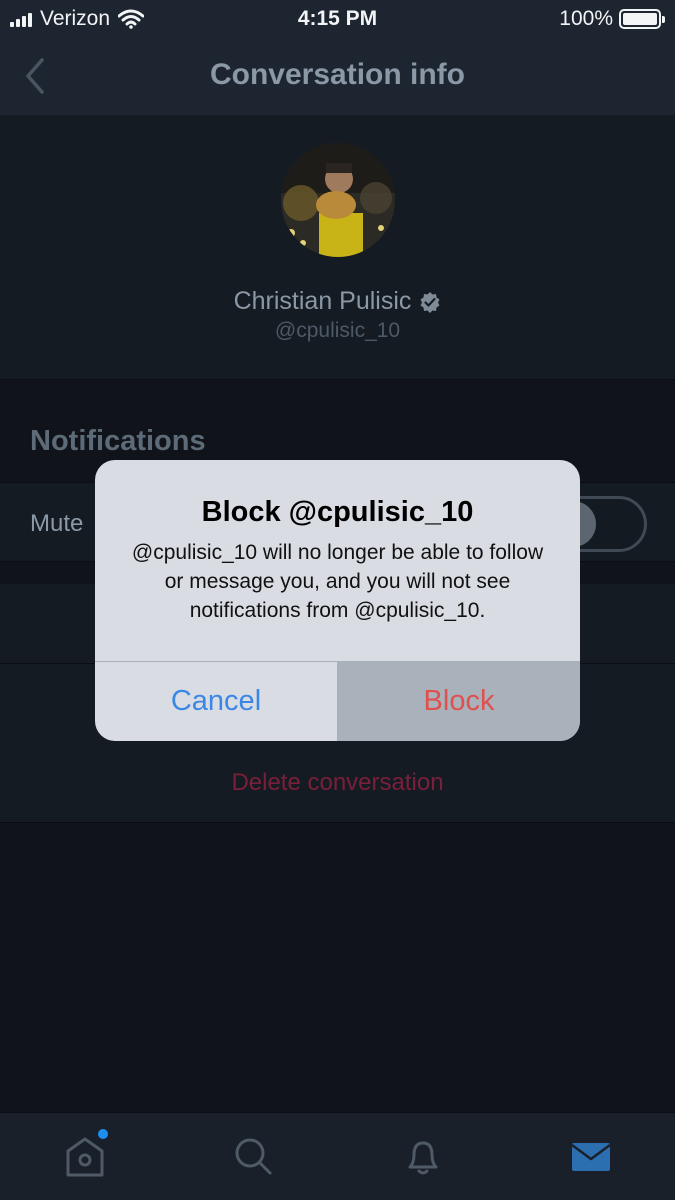 The image size is (675, 1200). I want to click on tab-notifications, so click(423, 1156).